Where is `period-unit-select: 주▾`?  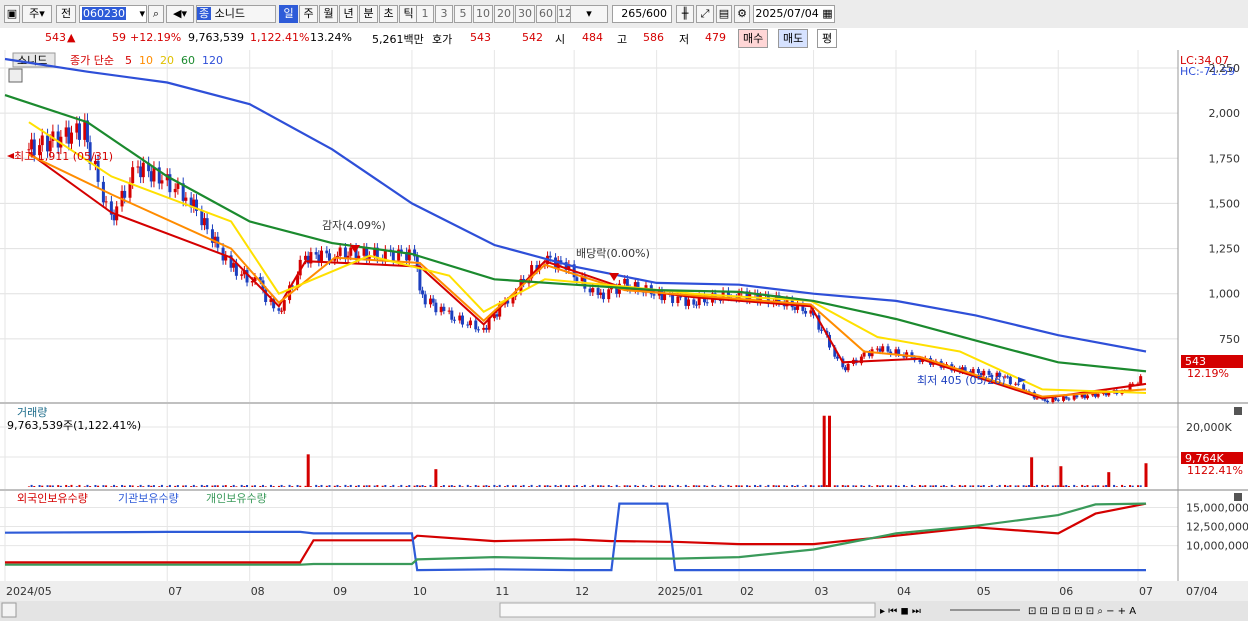 period-unit-select: 주▾ is located at coordinates (37, 14).